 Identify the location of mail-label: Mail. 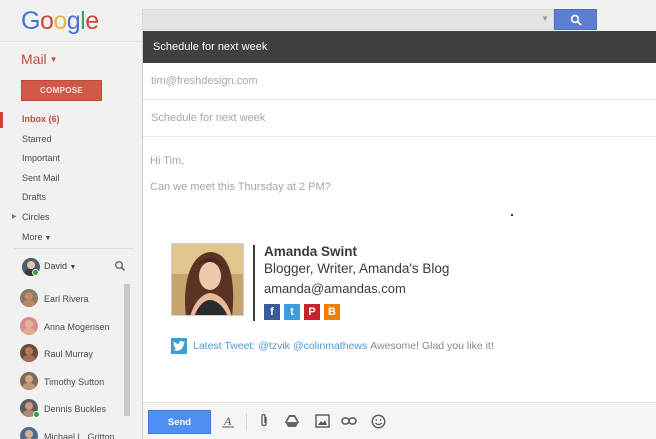
(34, 59).